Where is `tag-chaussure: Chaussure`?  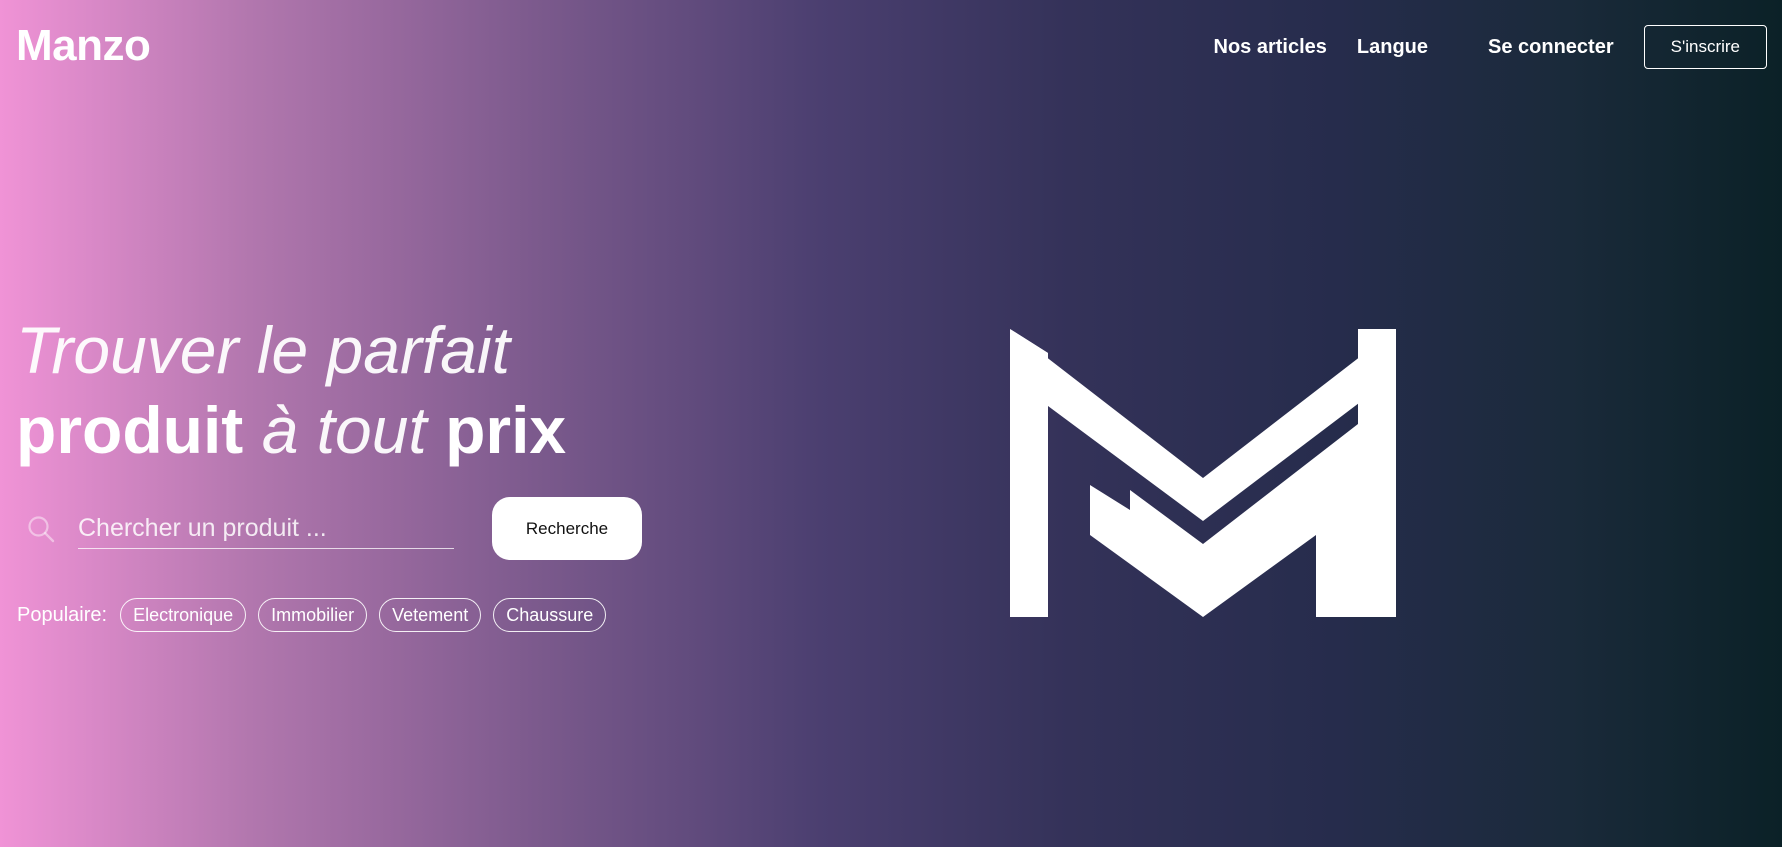
tag-chaussure: Chaussure is located at coordinates (550, 615).